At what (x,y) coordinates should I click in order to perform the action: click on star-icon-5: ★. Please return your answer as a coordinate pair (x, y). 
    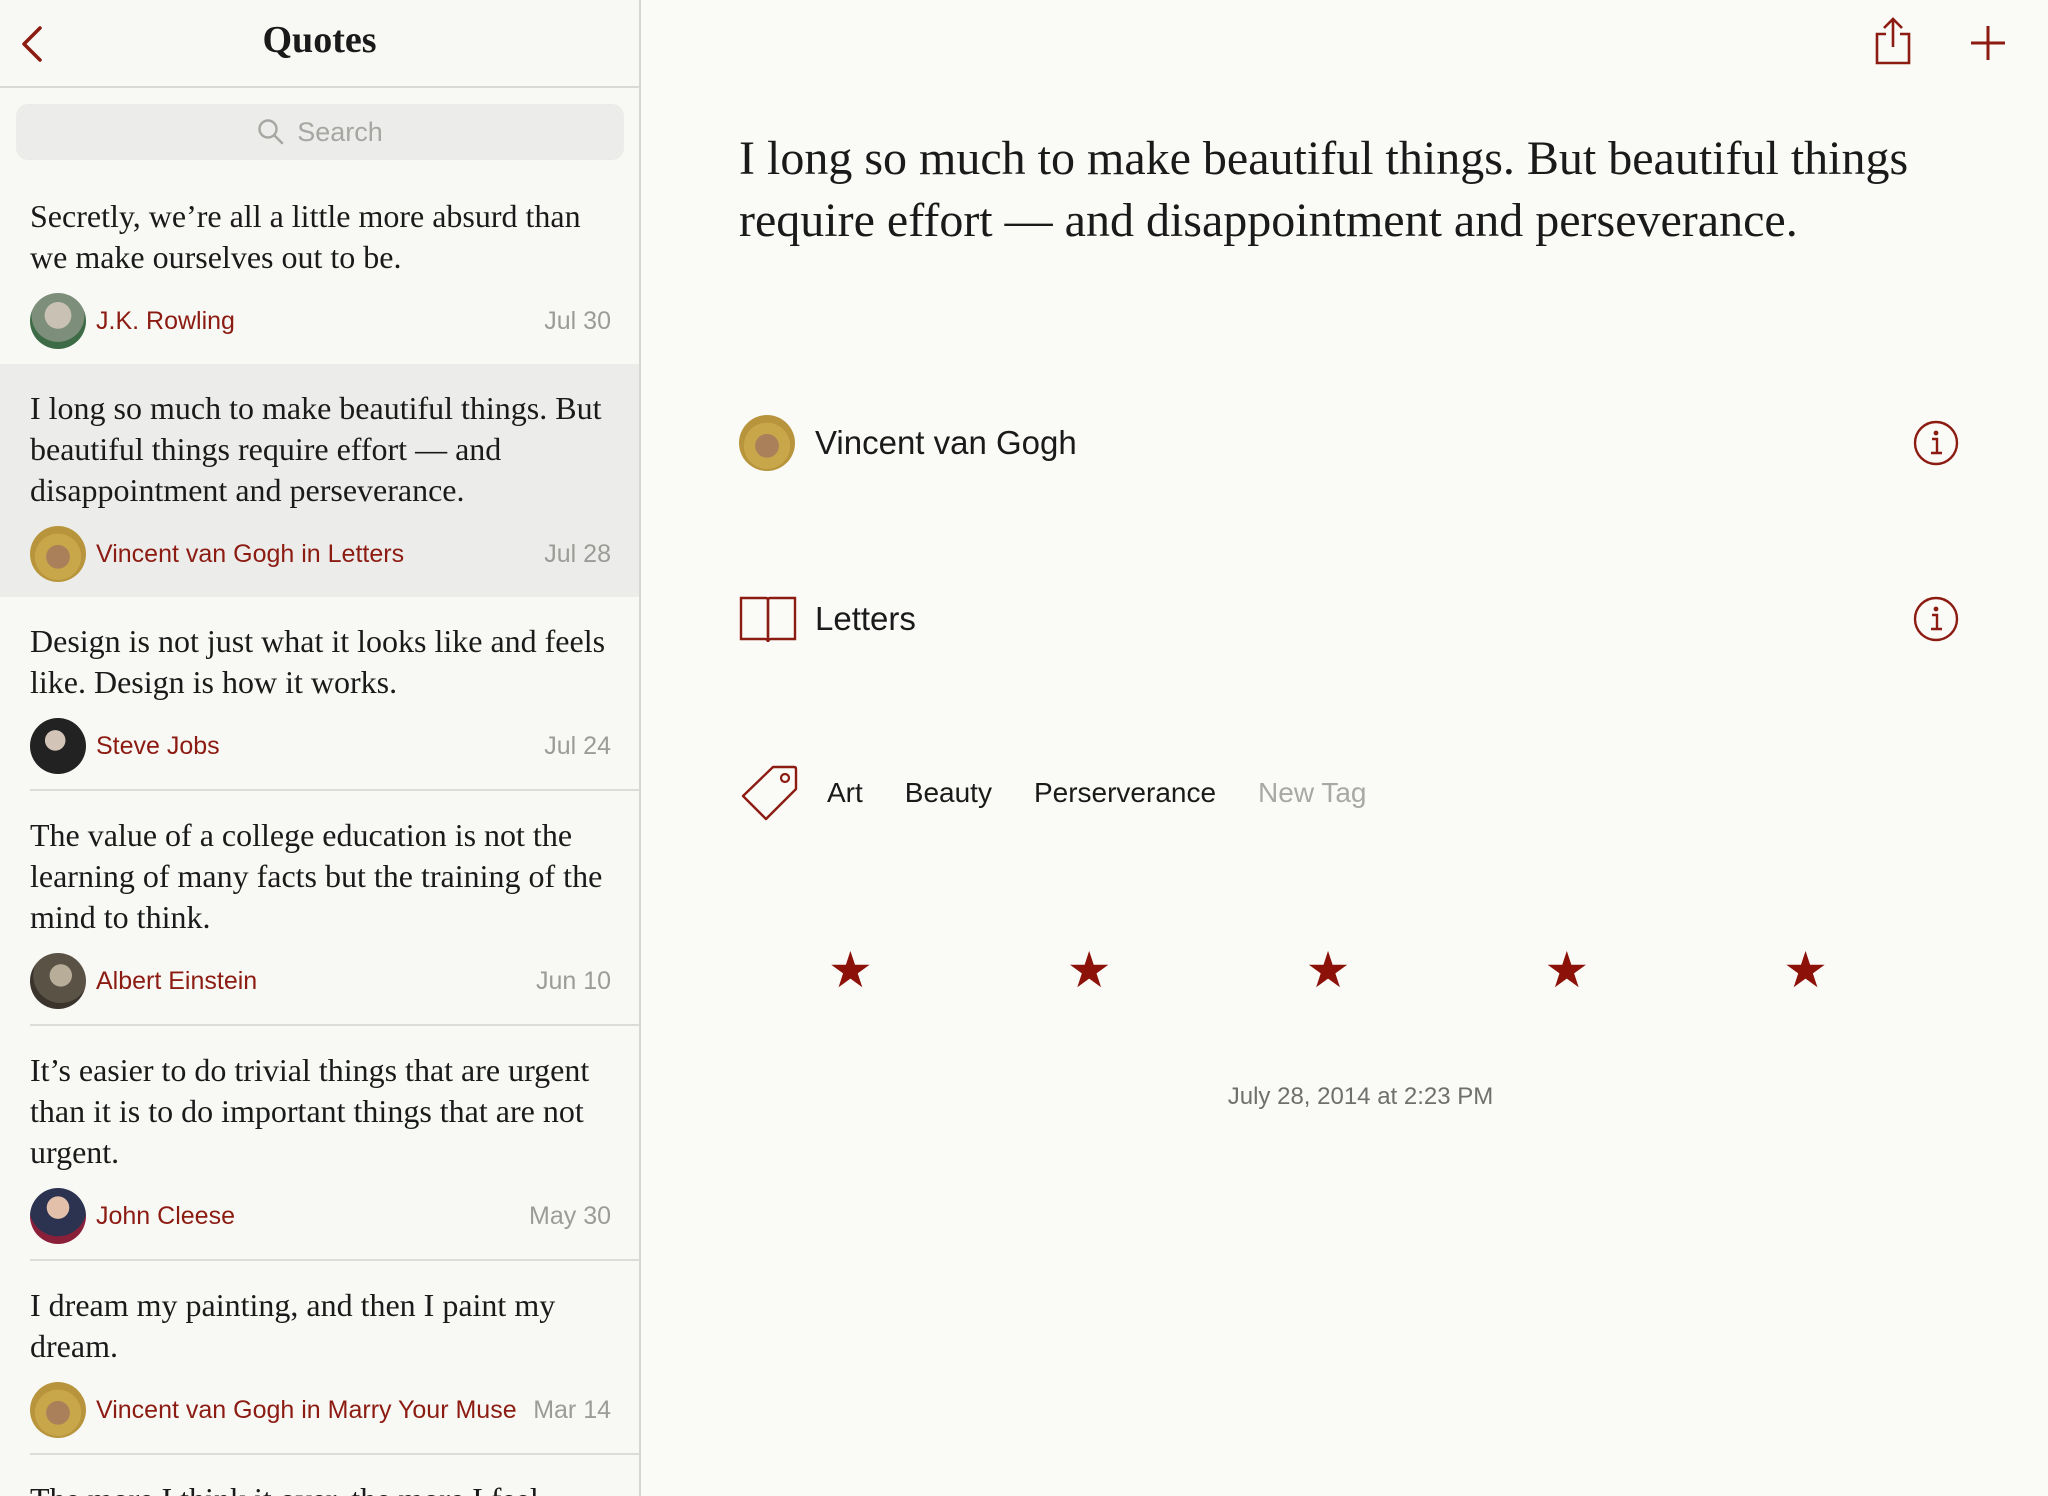
    Looking at the image, I should click on (1805, 970).